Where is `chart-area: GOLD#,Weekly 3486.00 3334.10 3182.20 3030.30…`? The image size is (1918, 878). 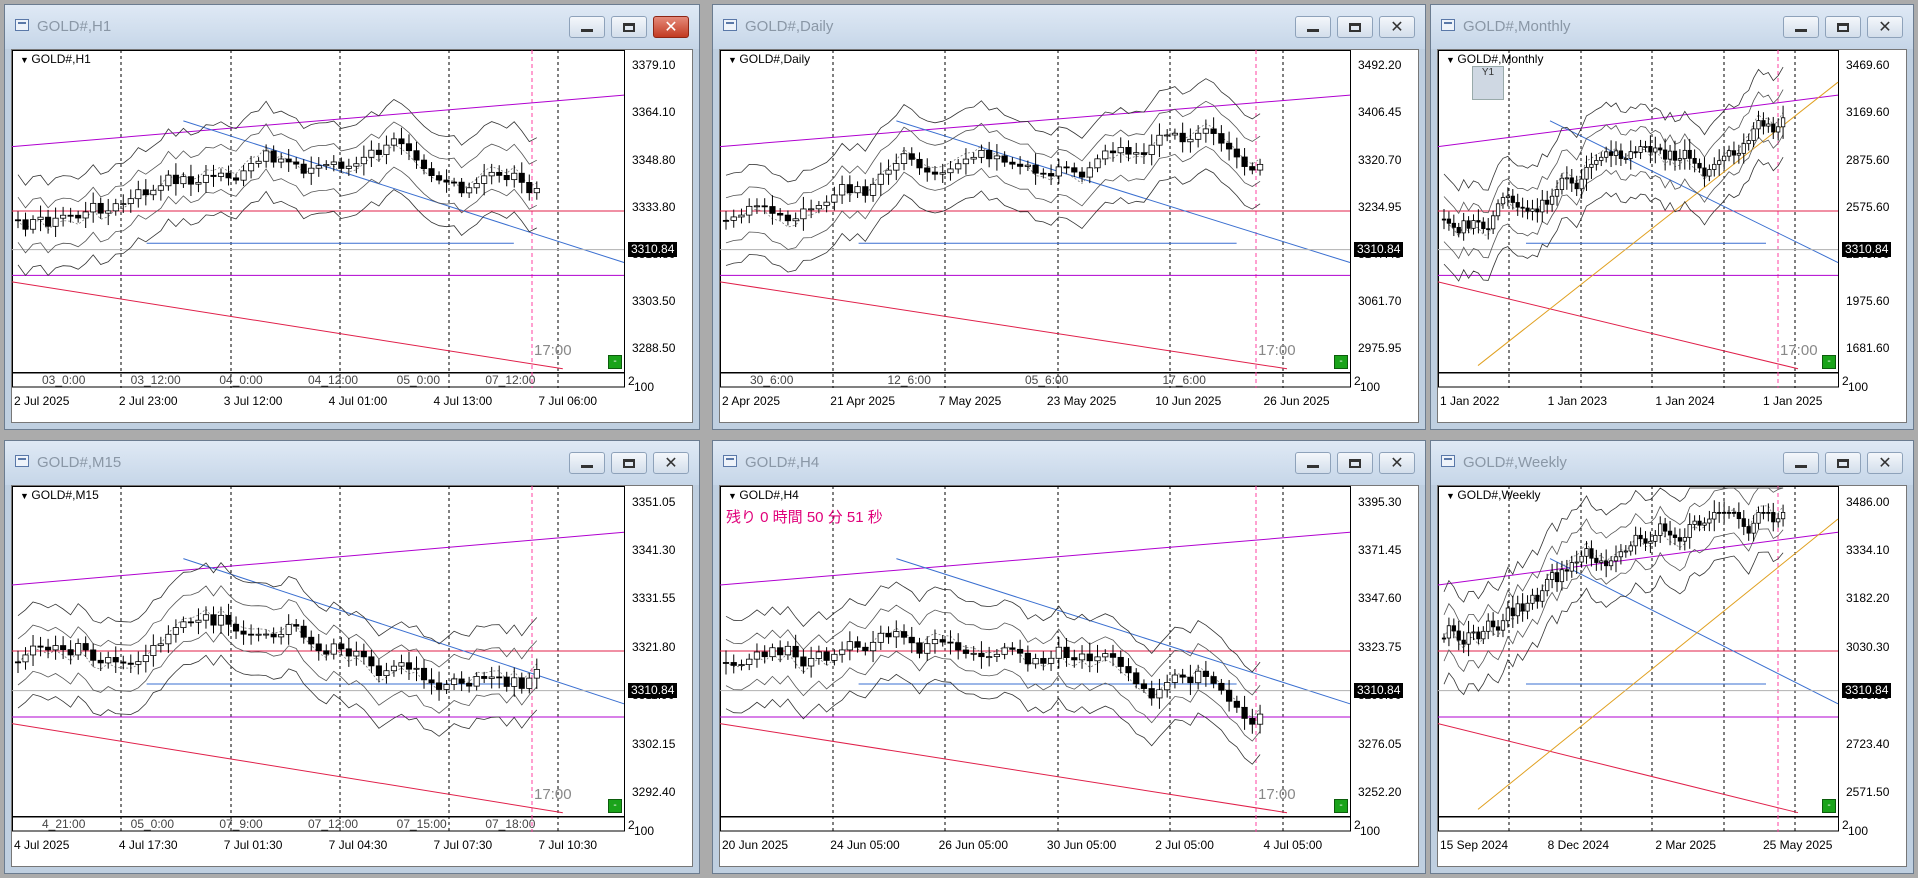 chart-area: GOLD#,Weekly 3486.00 3334.10 3182.20 3030.30… is located at coordinates (1672, 676).